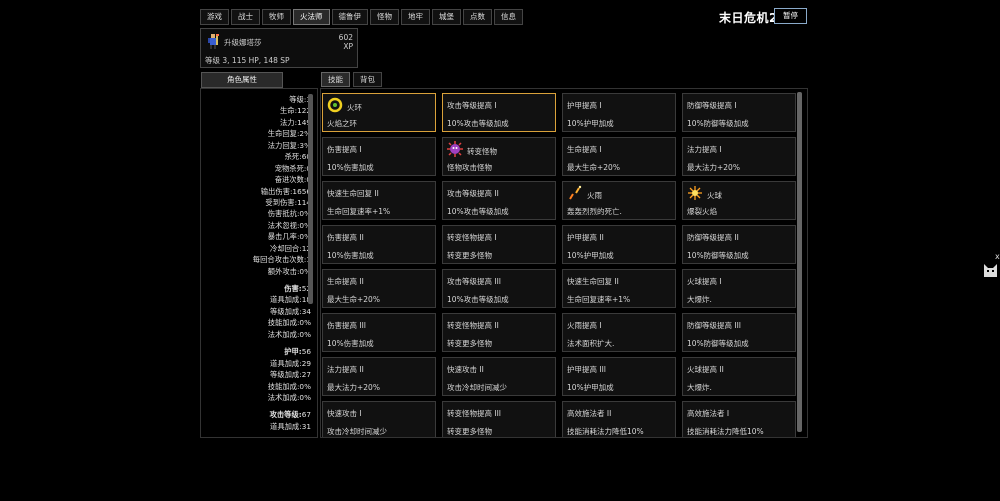 The image size is (1000, 501). I want to click on hero-card: 升级娜塔莎 602 XP 等级 3, 115 HP, 148 SP, so click(279, 48).